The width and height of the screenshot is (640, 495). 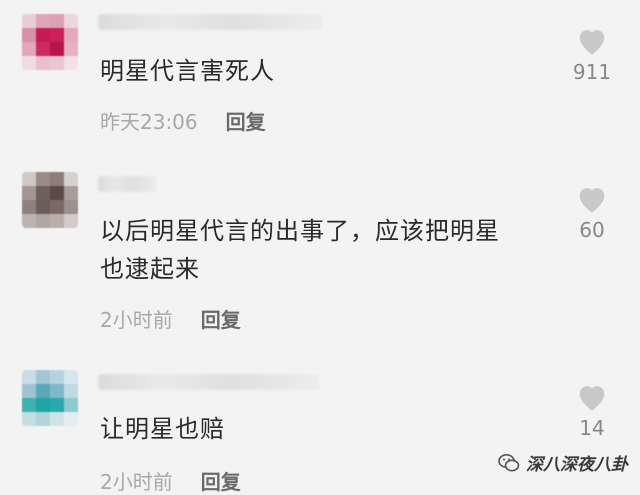 What do you see at coordinates (592, 230) in the screenshot?
I see `like-count: 60` at bounding box center [592, 230].